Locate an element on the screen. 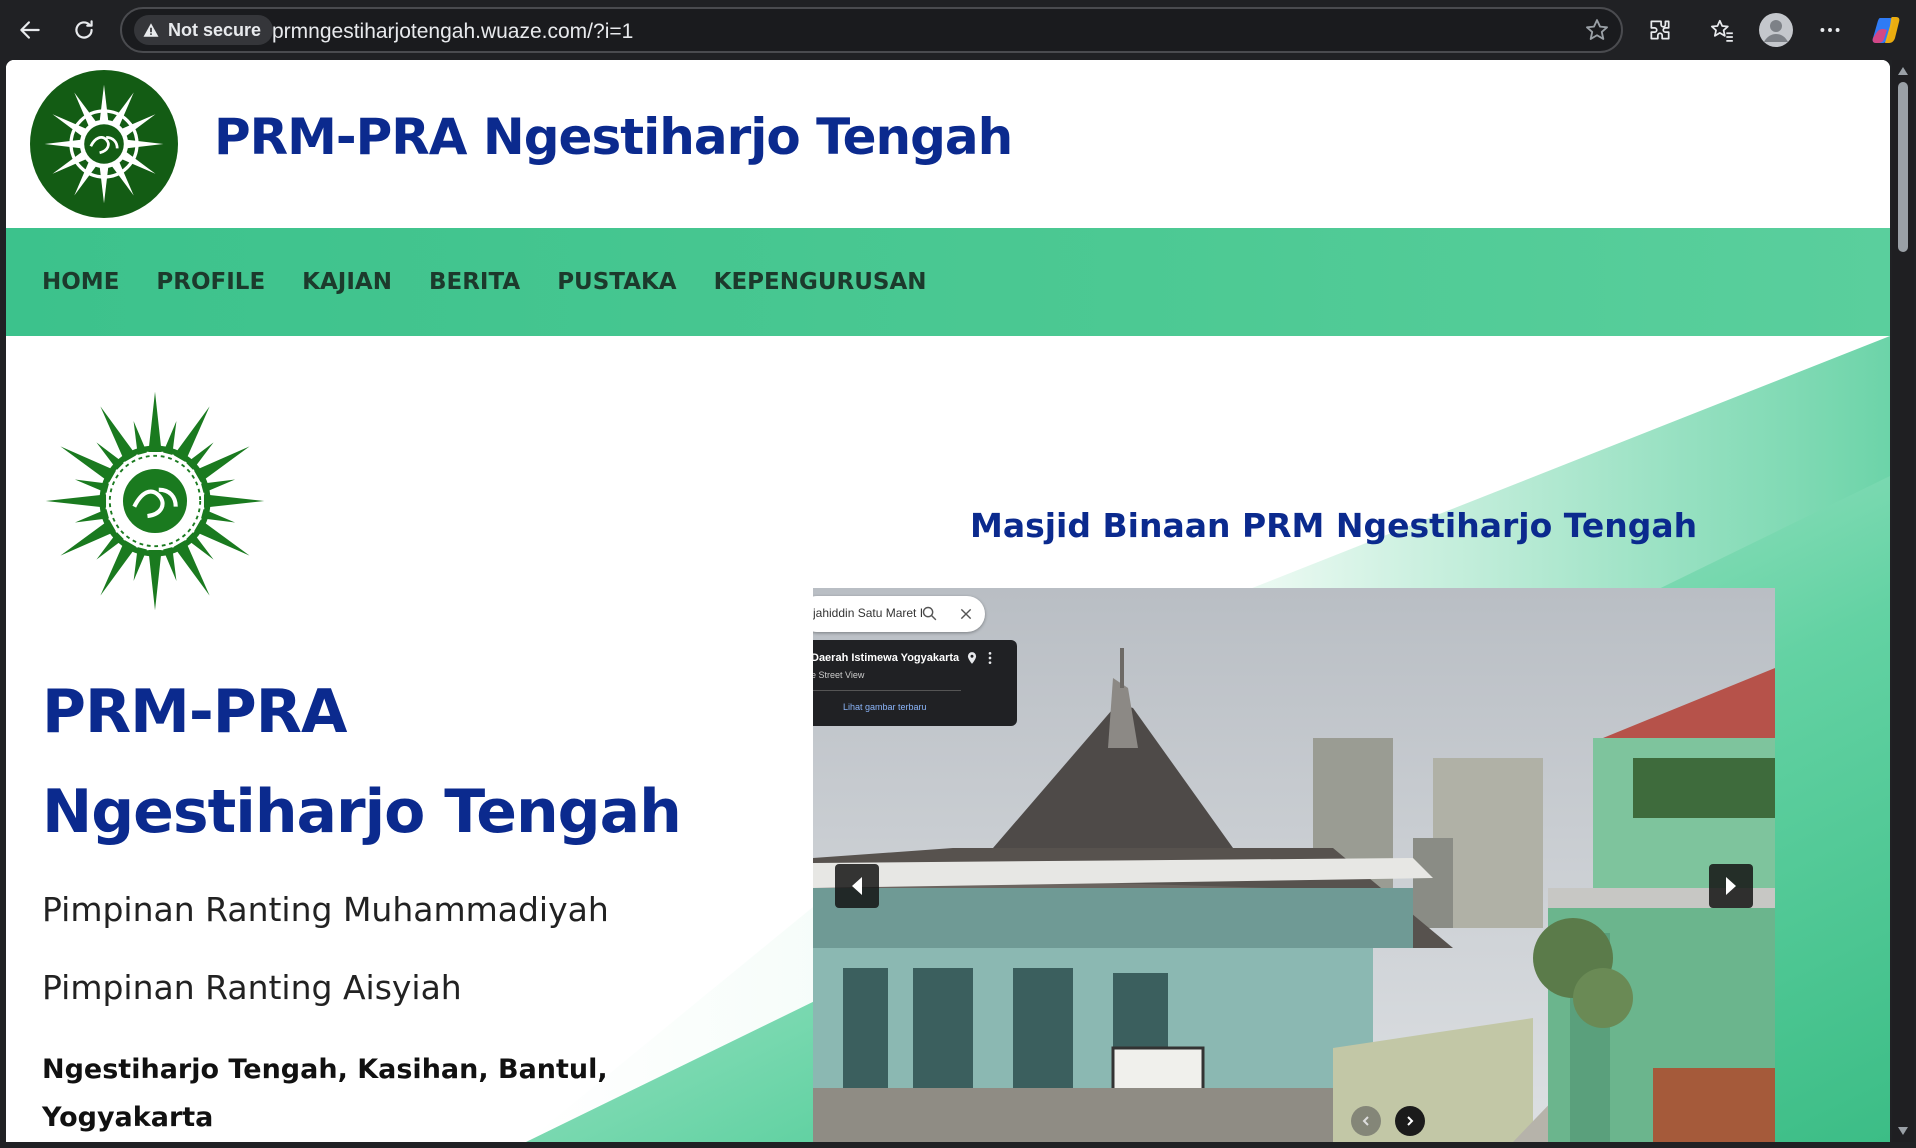 This screenshot has width=1916, height=1148. site-header: PRM-PRA Ngestiharjo Tengah is located at coordinates (948, 144).